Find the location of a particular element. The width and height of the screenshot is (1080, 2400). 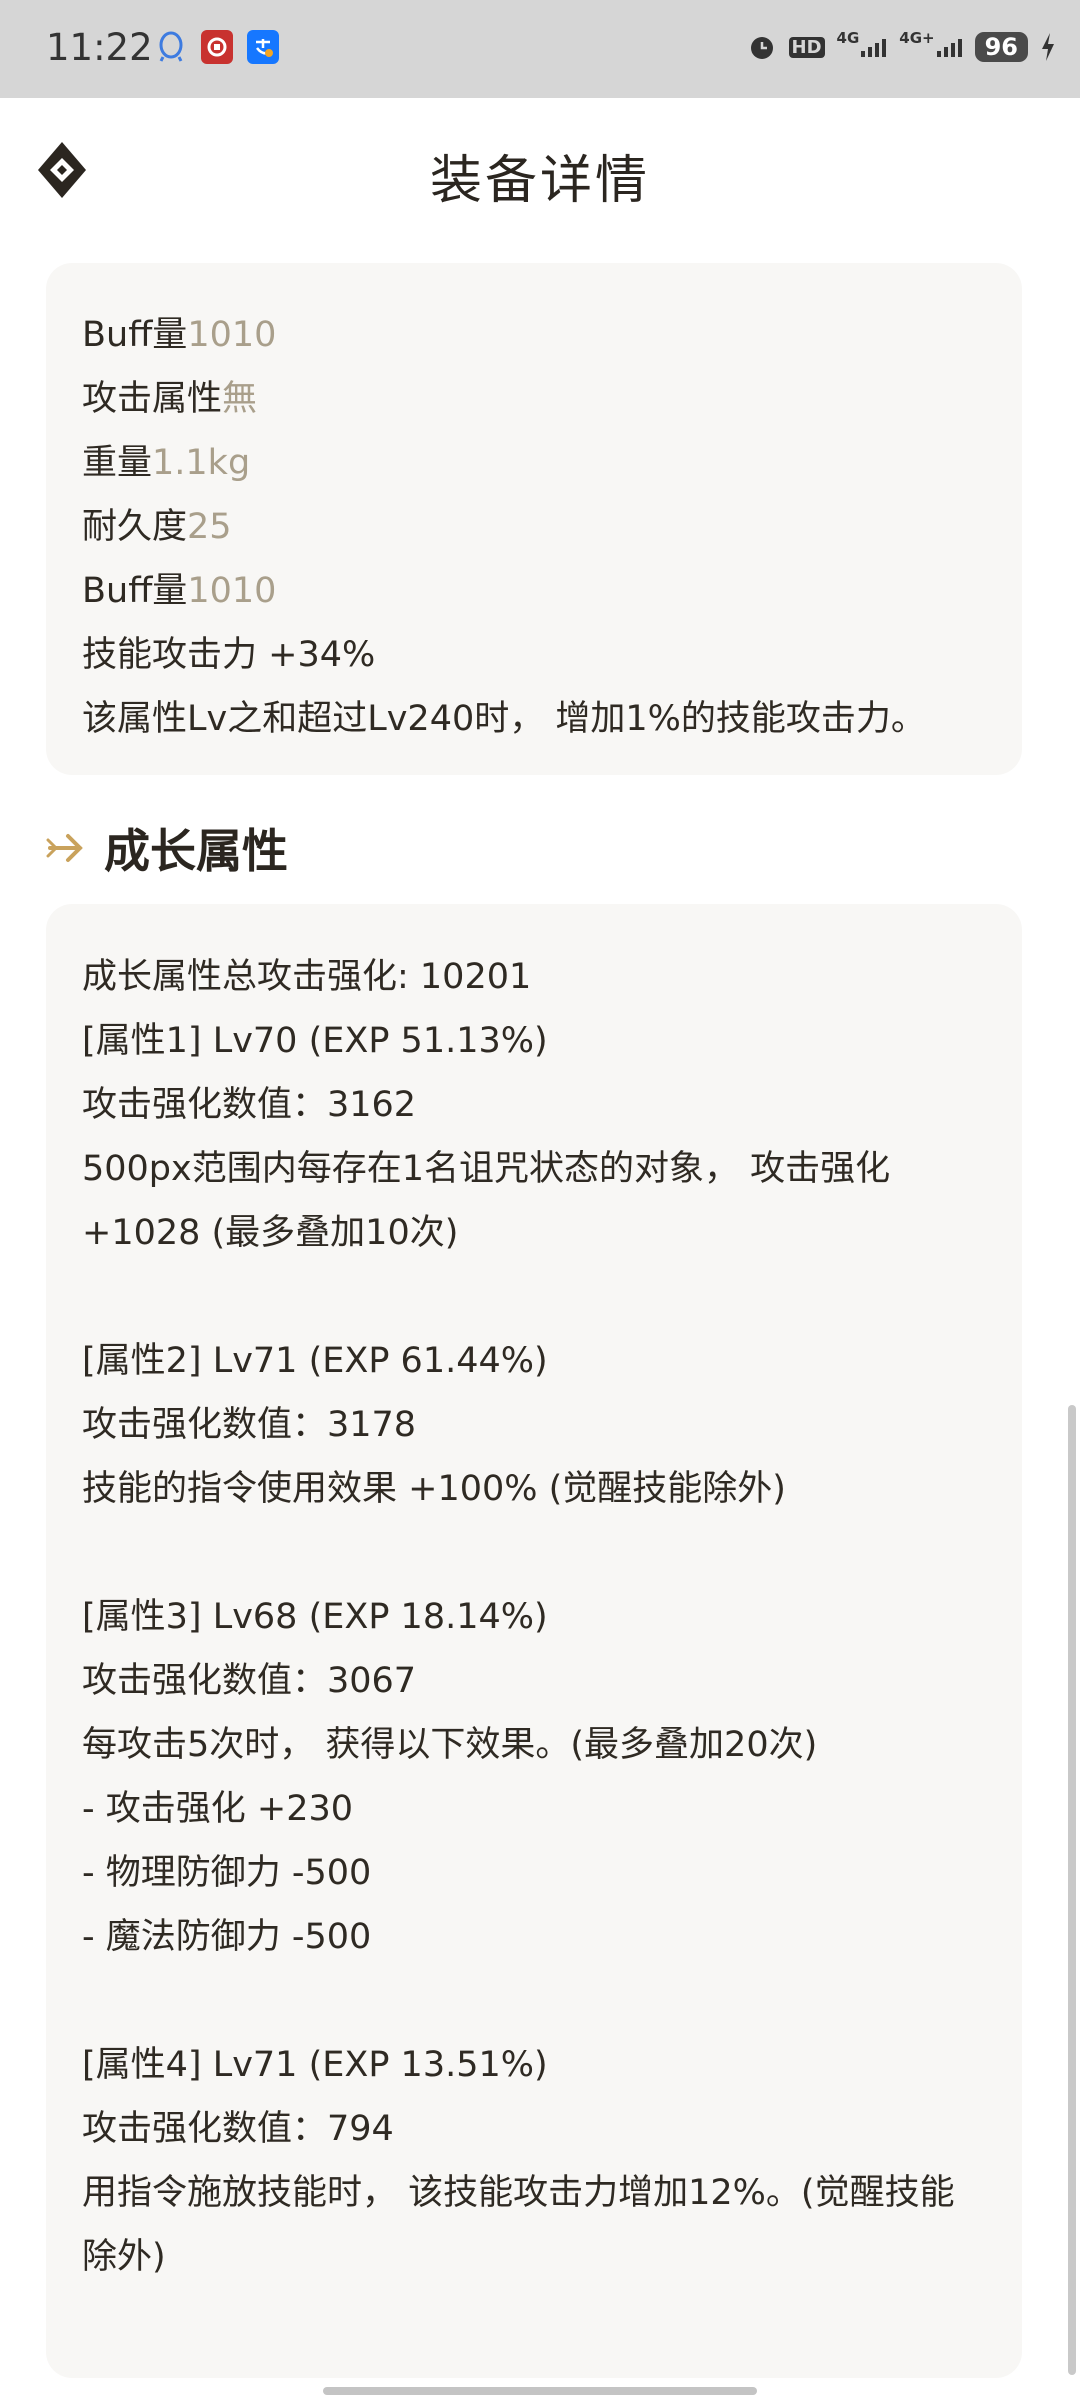

attr4-head: [属性4] Lv71 (EXP 13.51%) is located at coordinates (315, 2065).